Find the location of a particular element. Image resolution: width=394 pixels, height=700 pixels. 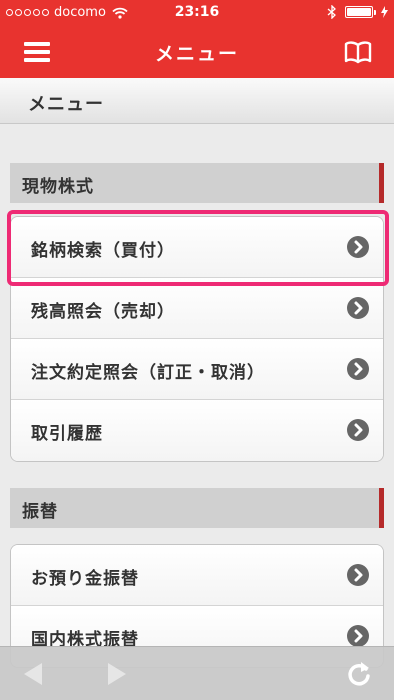

page-header: メニュー is located at coordinates (197, 101).